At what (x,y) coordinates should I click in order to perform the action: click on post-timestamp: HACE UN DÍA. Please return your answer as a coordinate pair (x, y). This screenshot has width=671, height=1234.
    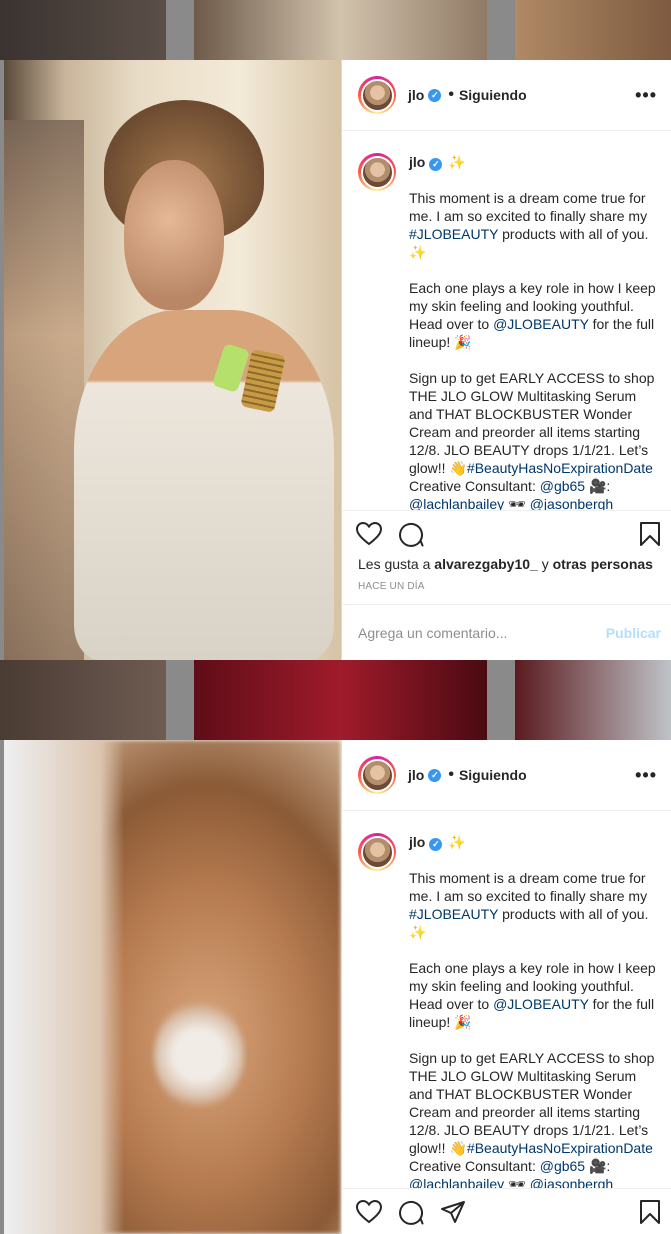
    Looking at the image, I should click on (506, 588).